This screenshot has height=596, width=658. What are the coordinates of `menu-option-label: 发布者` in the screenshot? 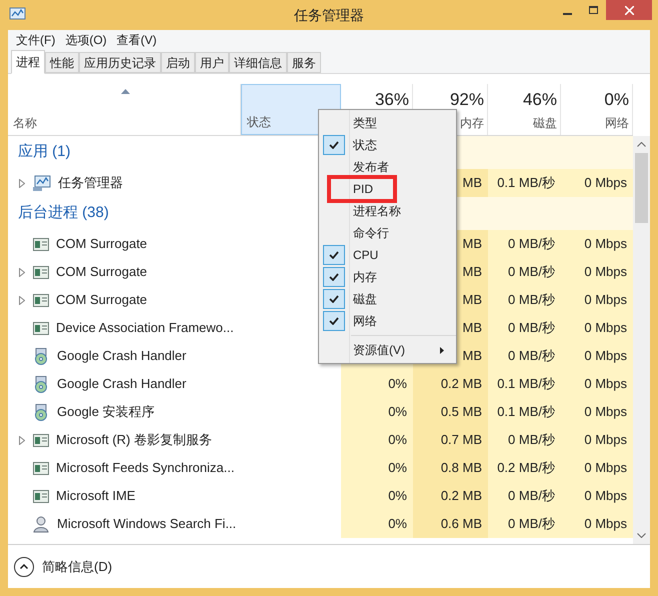 It's located at (371, 167).